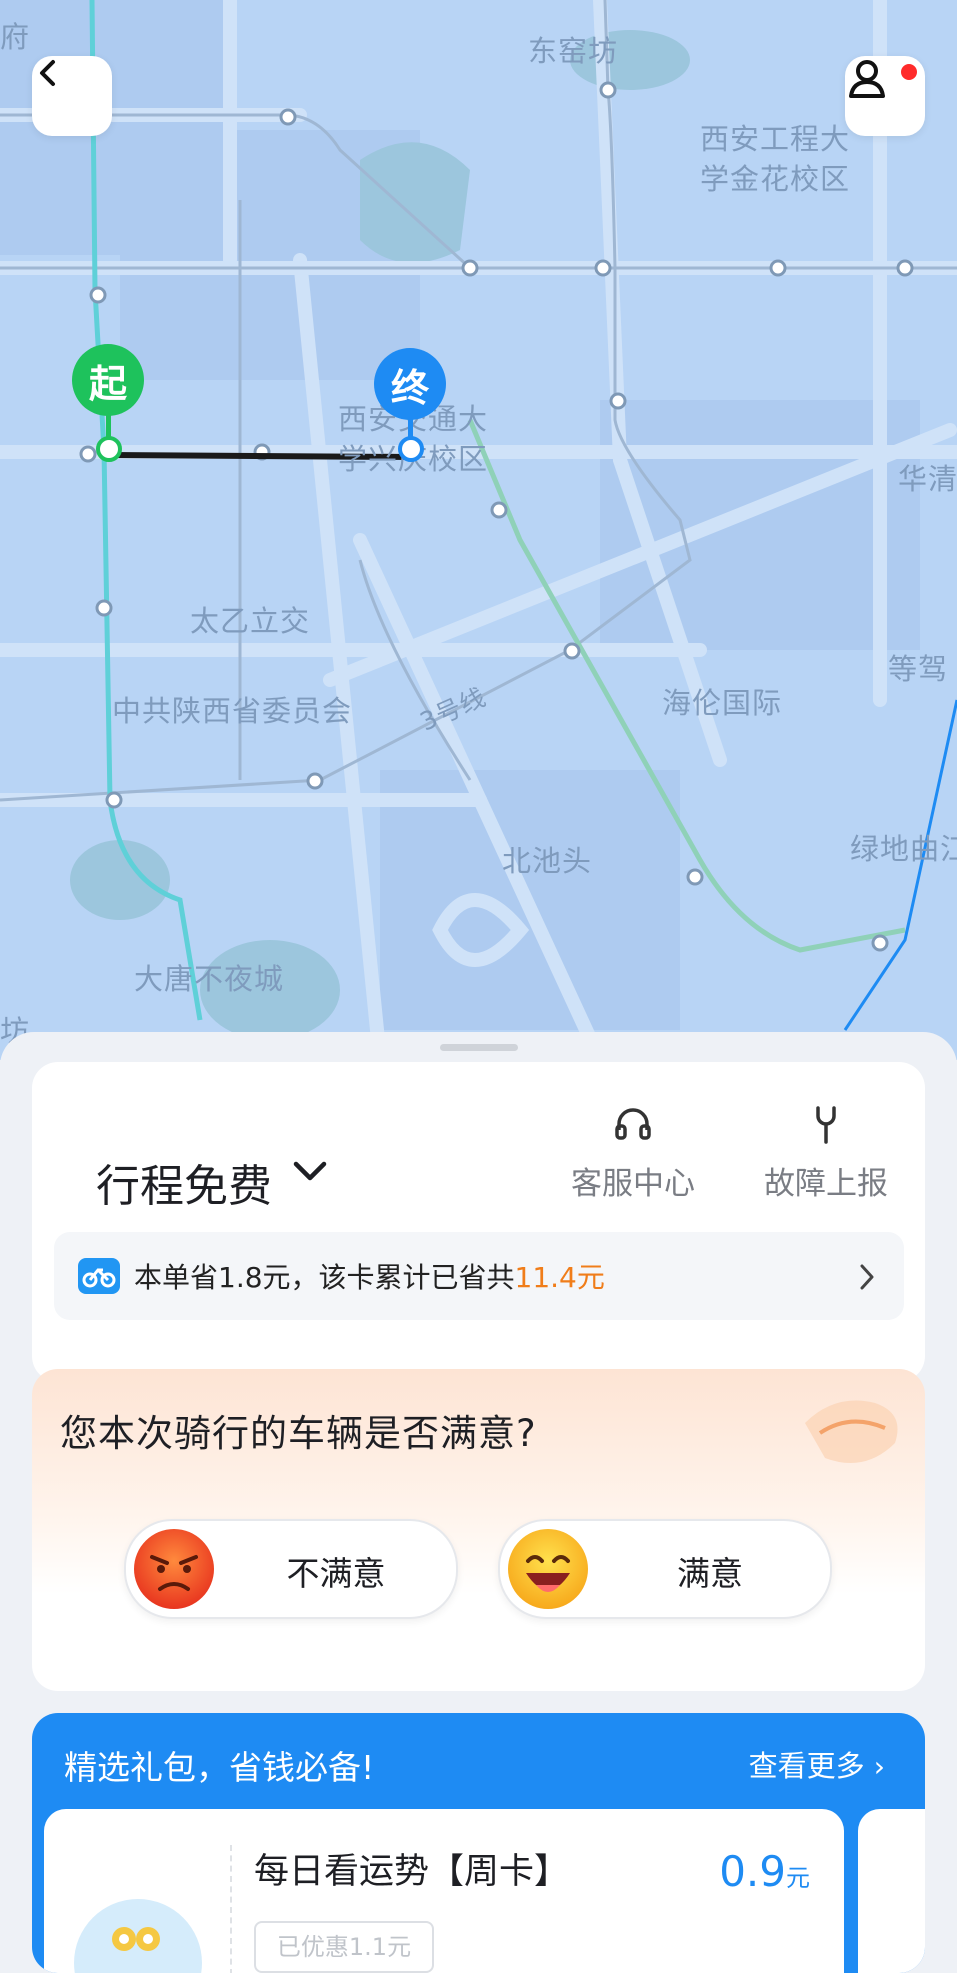 This screenshot has width=957, height=1973. Describe the element at coordinates (879, 1766) in the screenshot. I see `chevron-right-icon: ›` at that location.